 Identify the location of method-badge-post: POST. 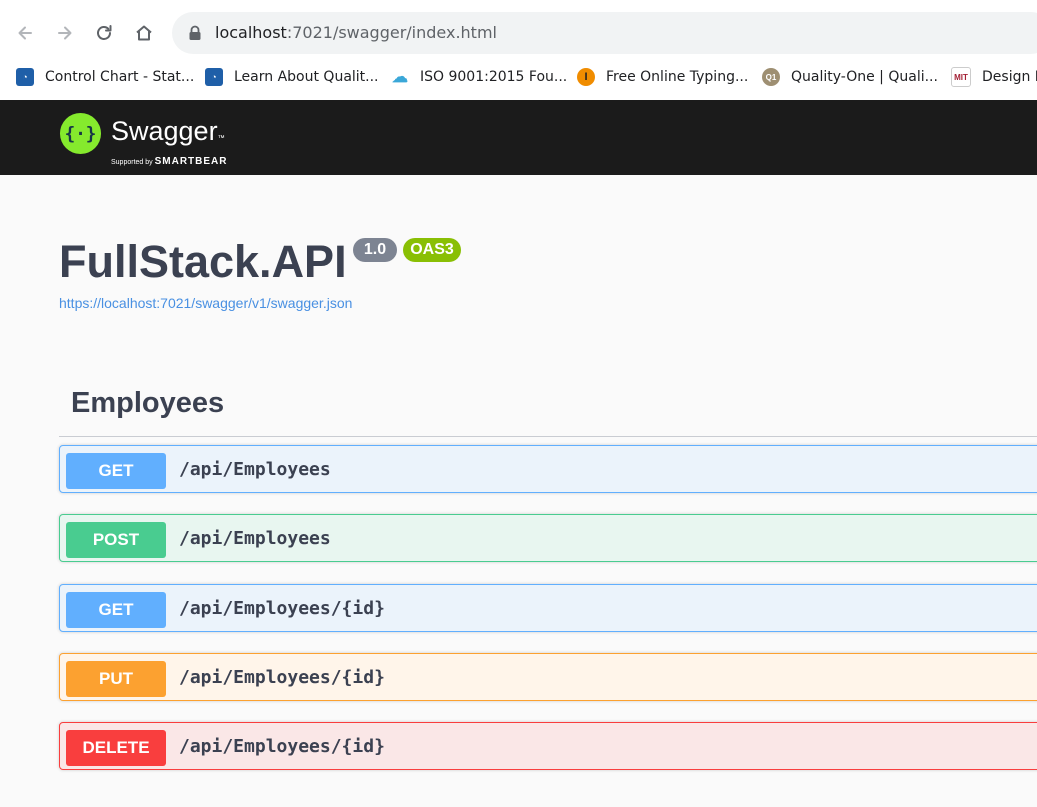
(116, 540).